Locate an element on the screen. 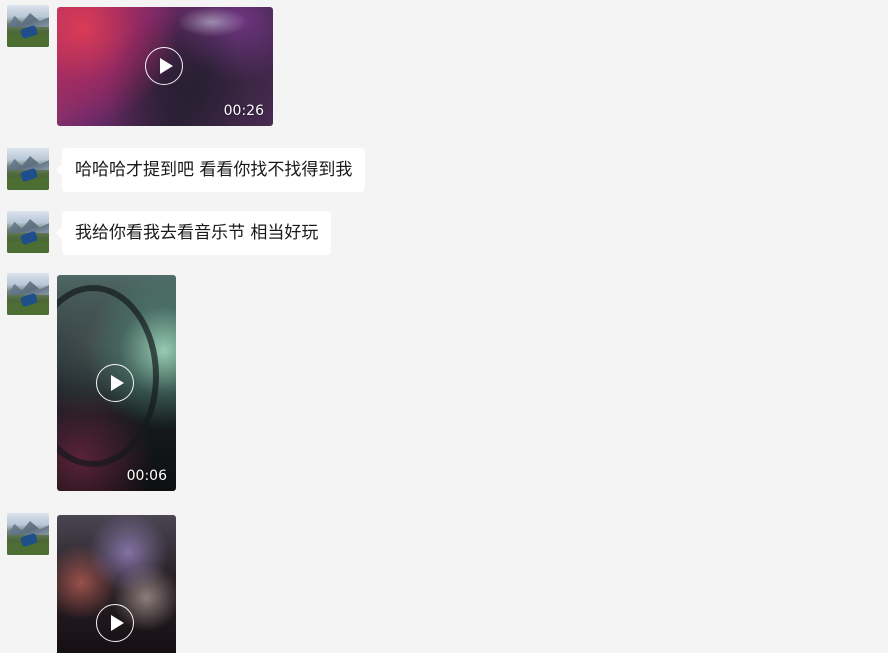  video-thumbnail: 00:06 is located at coordinates (116, 383).